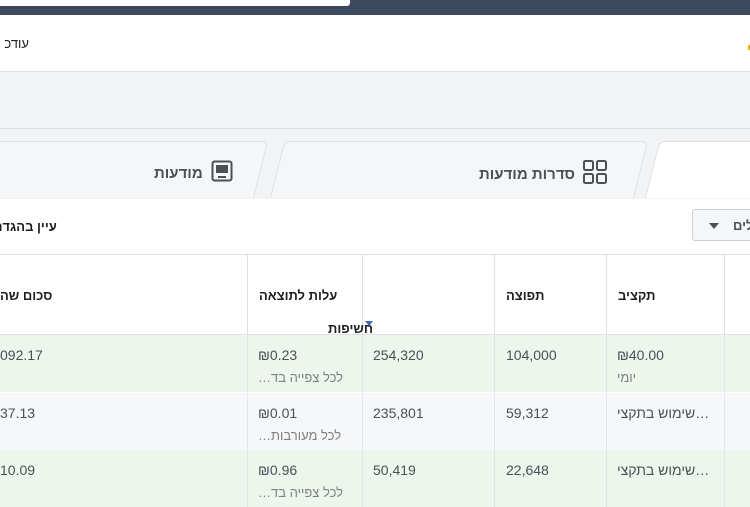 The height and width of the screenshot is (507, 750). I want to click on header-reach: תפוצה, so click(551, 295).